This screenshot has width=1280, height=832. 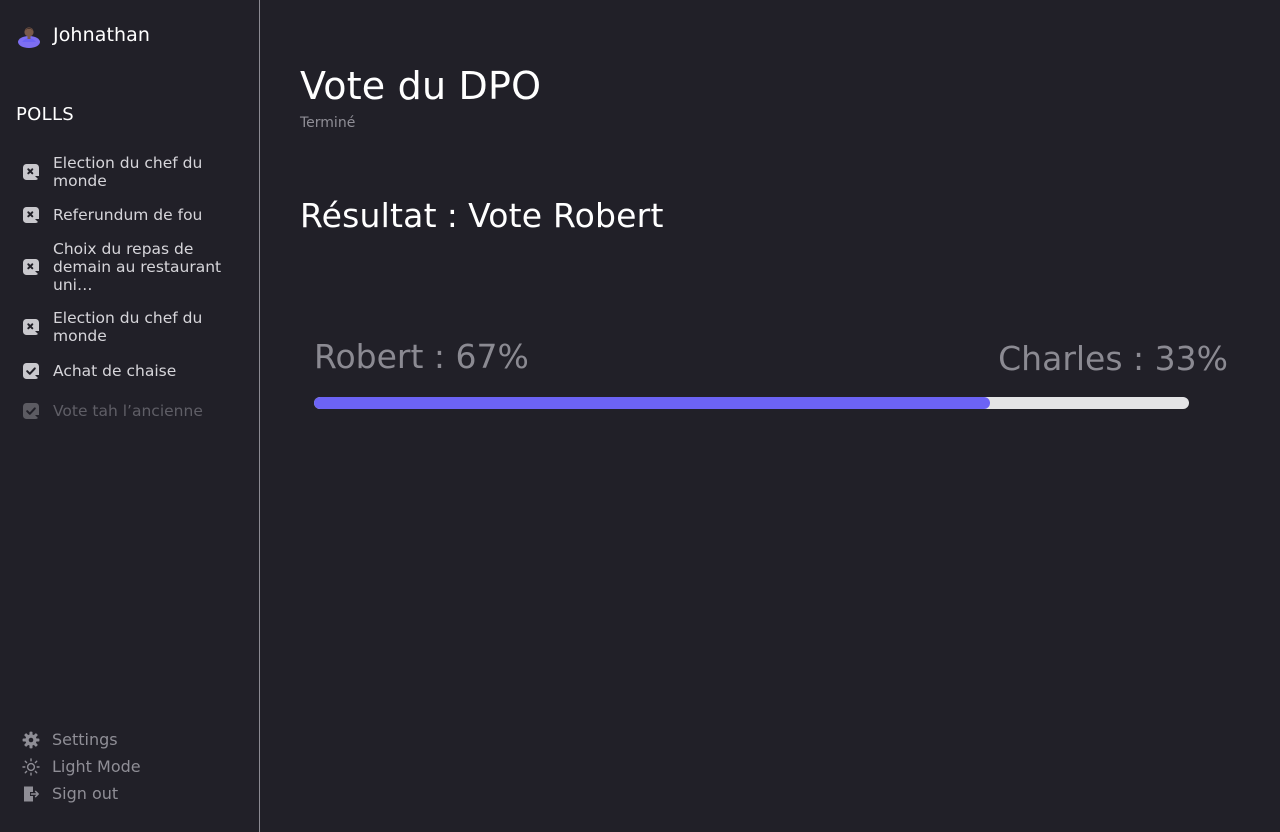 I want to click on poll-item-label: Vote tah l’ancienne, so click(x=128, y=411).